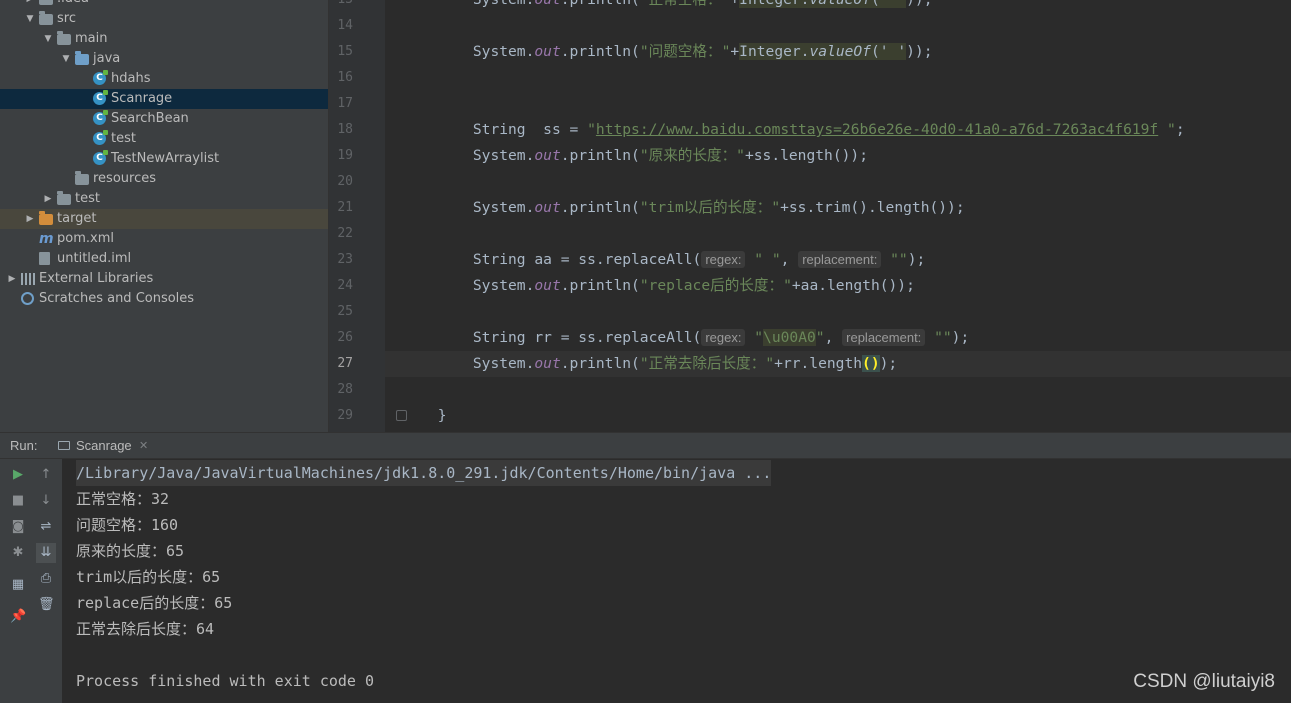  Describe the element at coordinates (1204, 681) in the screenshot. I see `watermark: CSDN @liutaiyi8` at that location.